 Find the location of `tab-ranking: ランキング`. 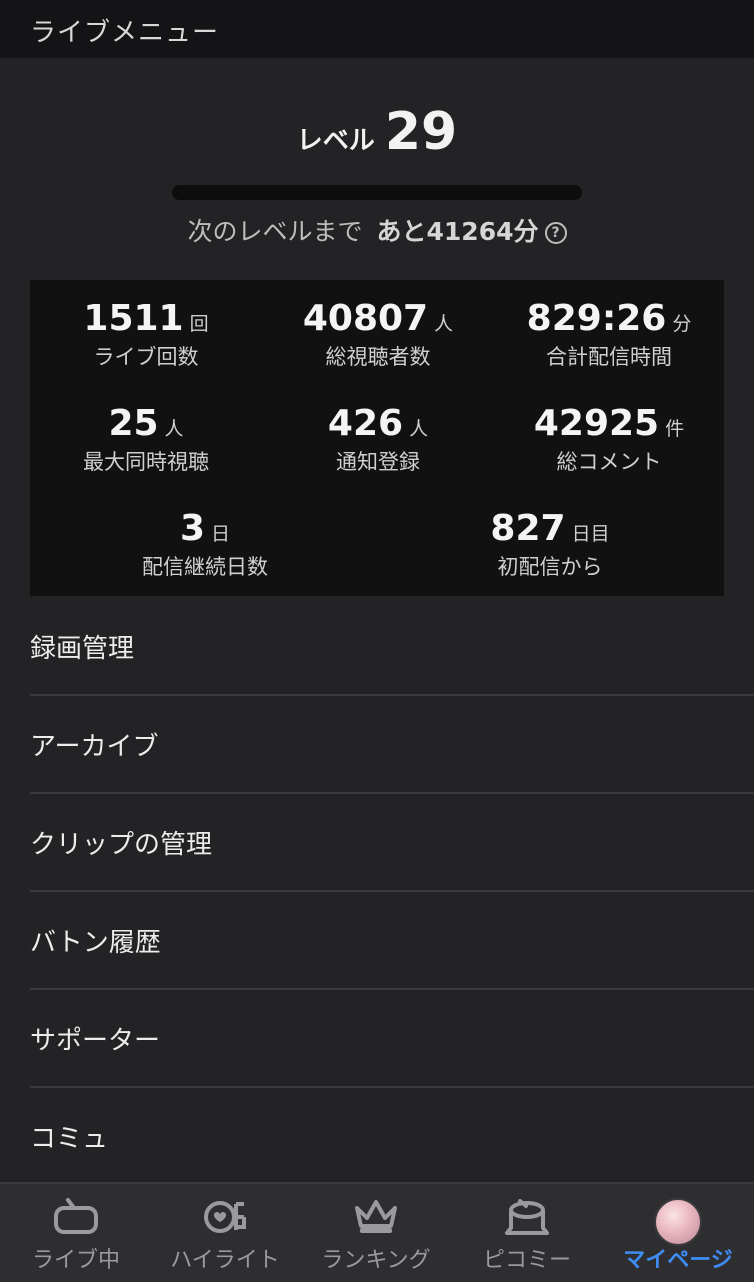

tab-ranking: ランキング is located at coordinates (376, 1233).